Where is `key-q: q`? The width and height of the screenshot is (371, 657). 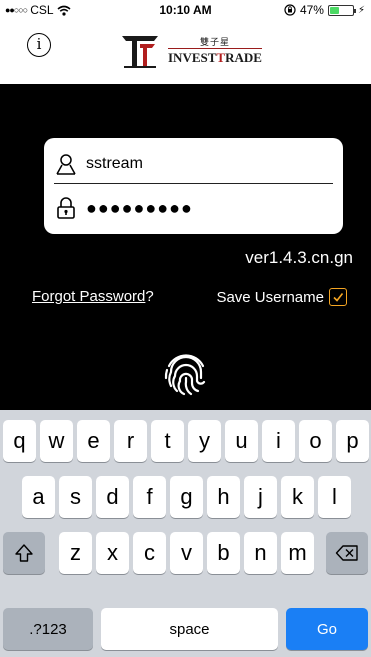 key-q: q is located at coordinates (19, 441).